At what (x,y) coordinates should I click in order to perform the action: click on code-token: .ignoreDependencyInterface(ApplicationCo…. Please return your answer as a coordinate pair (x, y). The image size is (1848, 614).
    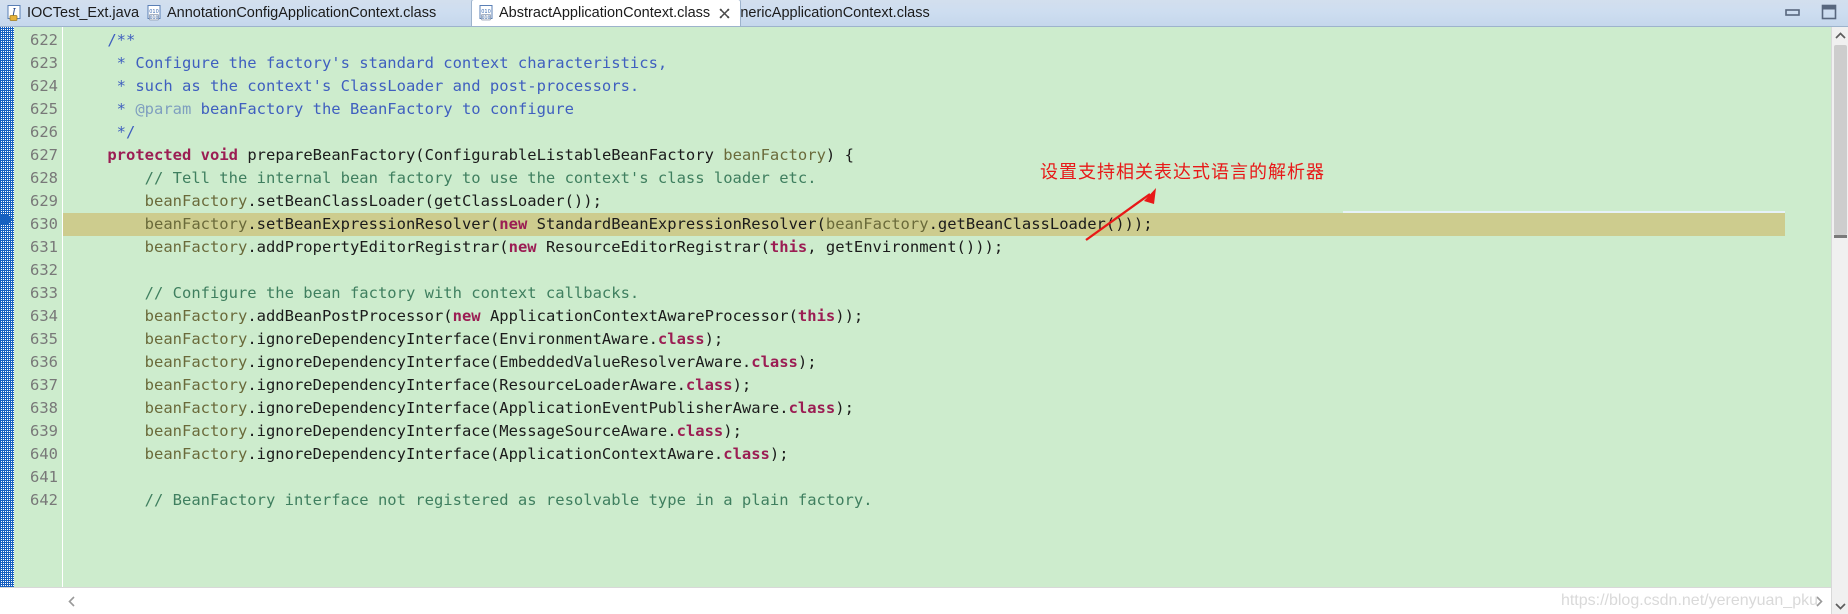
    Looking at the image, I should click on (485, 454).